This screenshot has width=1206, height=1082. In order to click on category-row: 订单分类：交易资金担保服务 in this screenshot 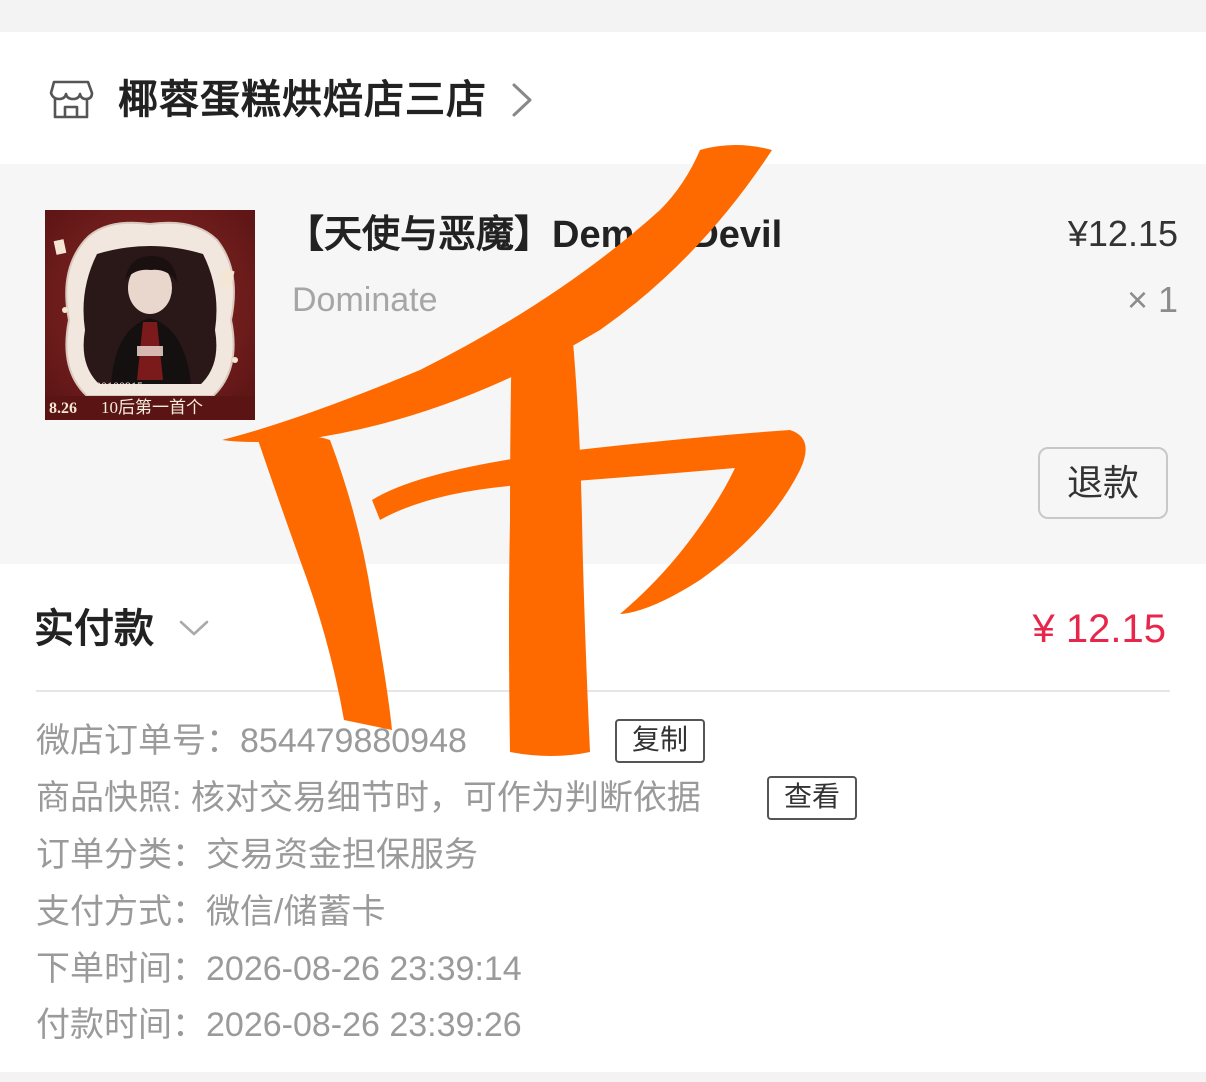, I will do `click(257, 855)`.